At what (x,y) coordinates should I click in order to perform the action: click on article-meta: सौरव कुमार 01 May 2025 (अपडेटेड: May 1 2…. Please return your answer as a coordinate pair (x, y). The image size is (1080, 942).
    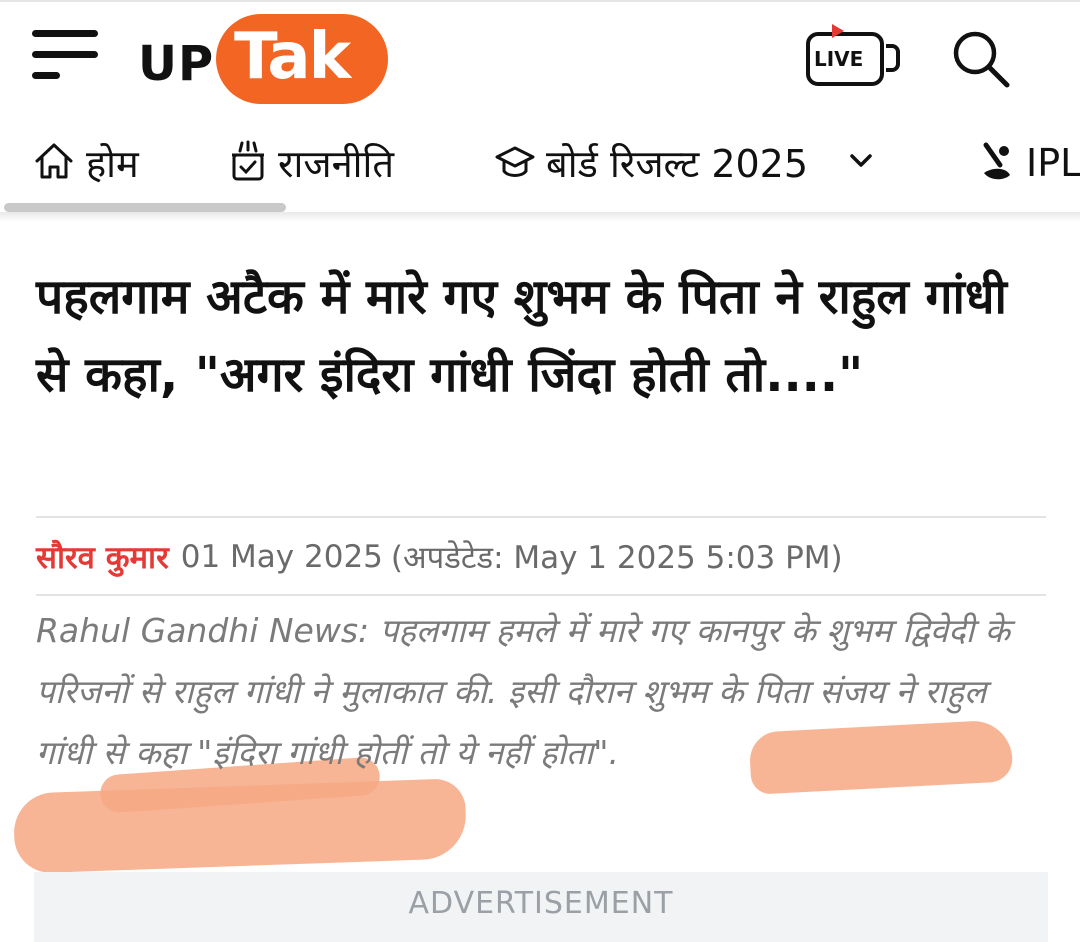
    Looking at the image, I should click on (439, 557).